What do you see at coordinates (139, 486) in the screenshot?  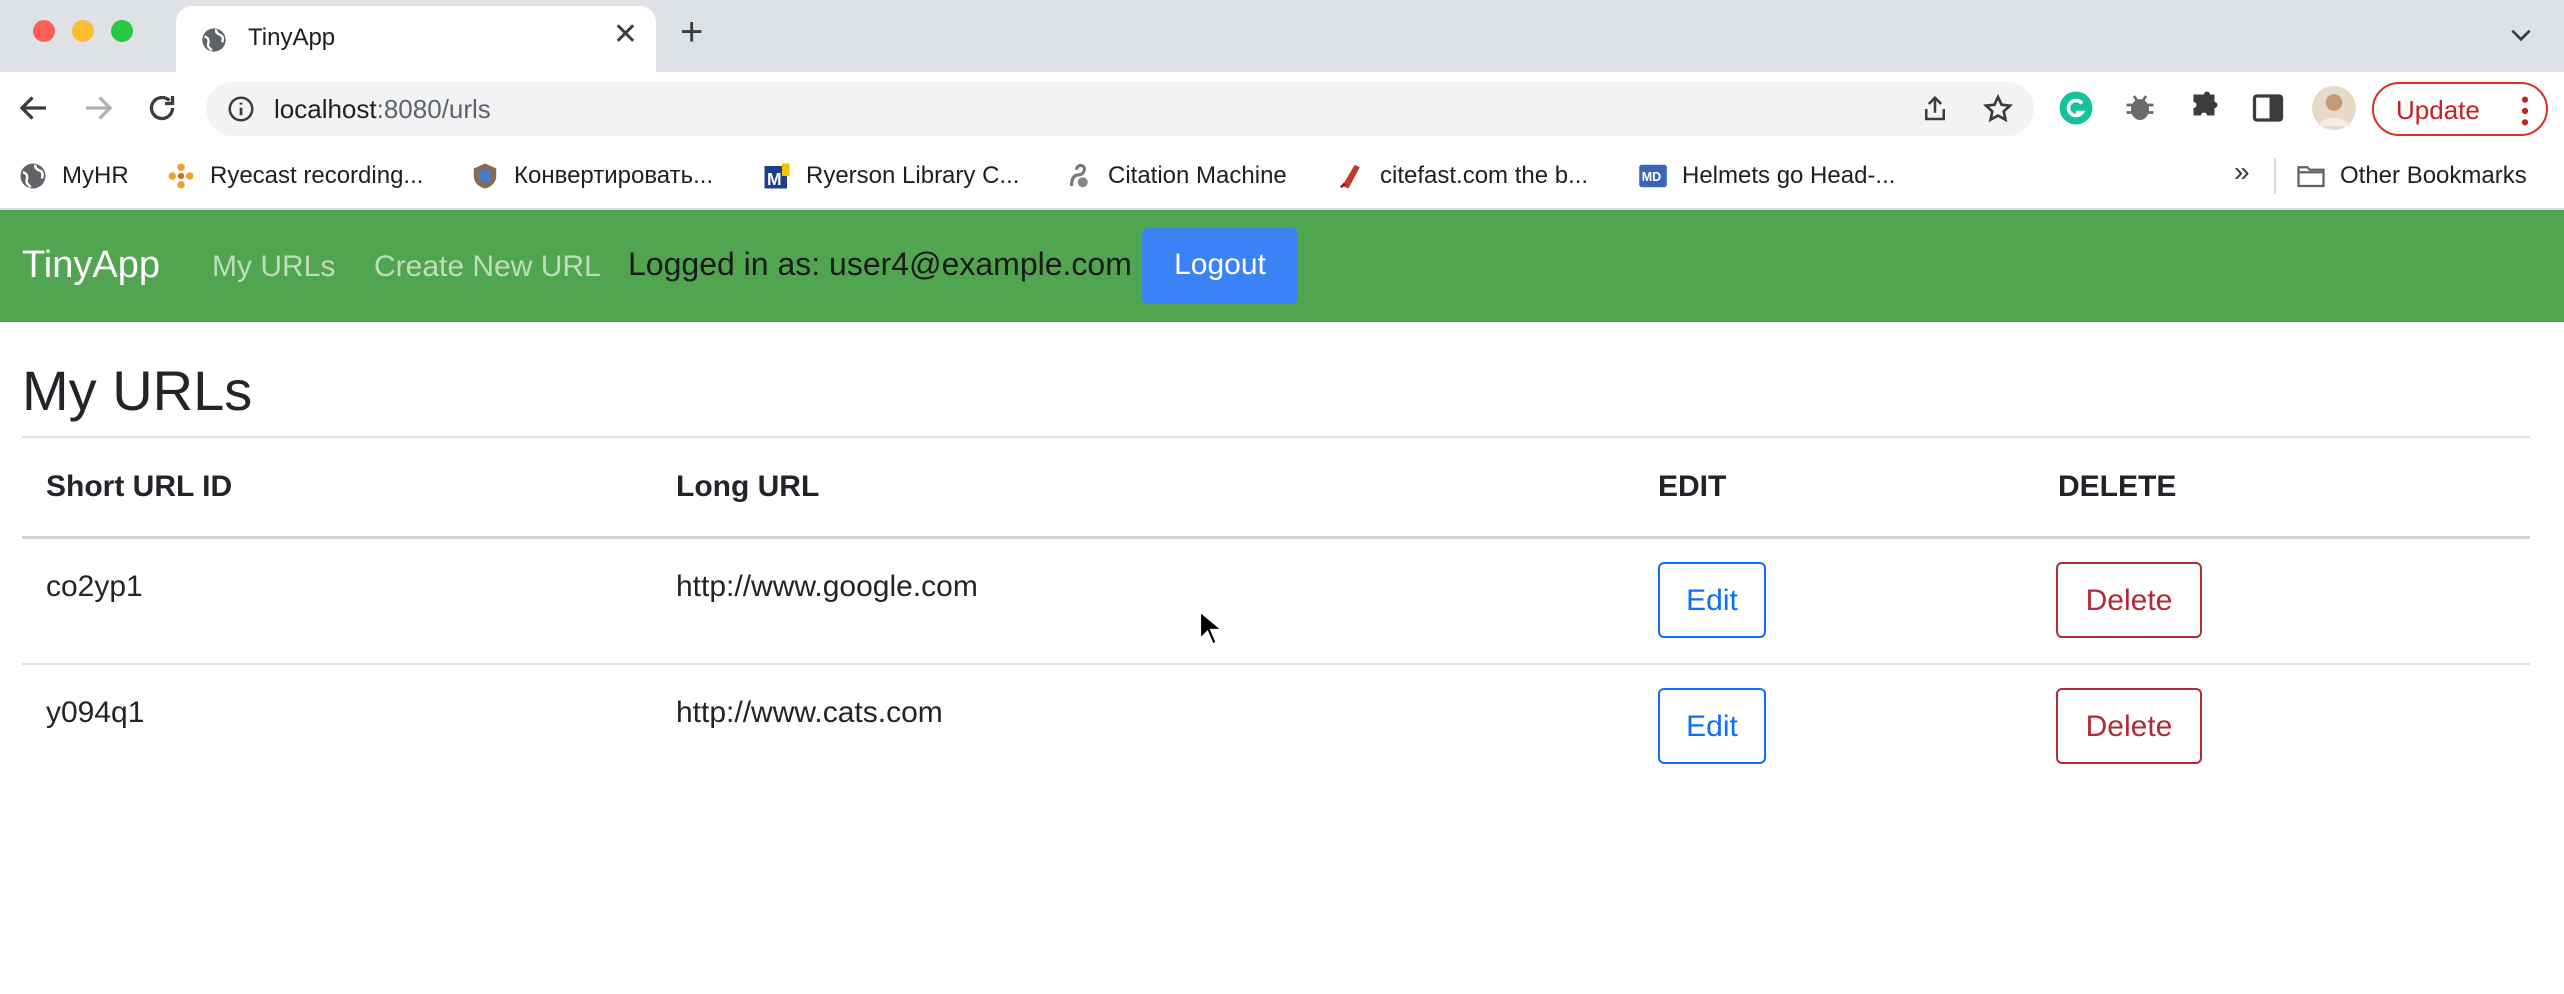 I see `column-header-short-url: Short URL ID` at bounding box center [139, 486].